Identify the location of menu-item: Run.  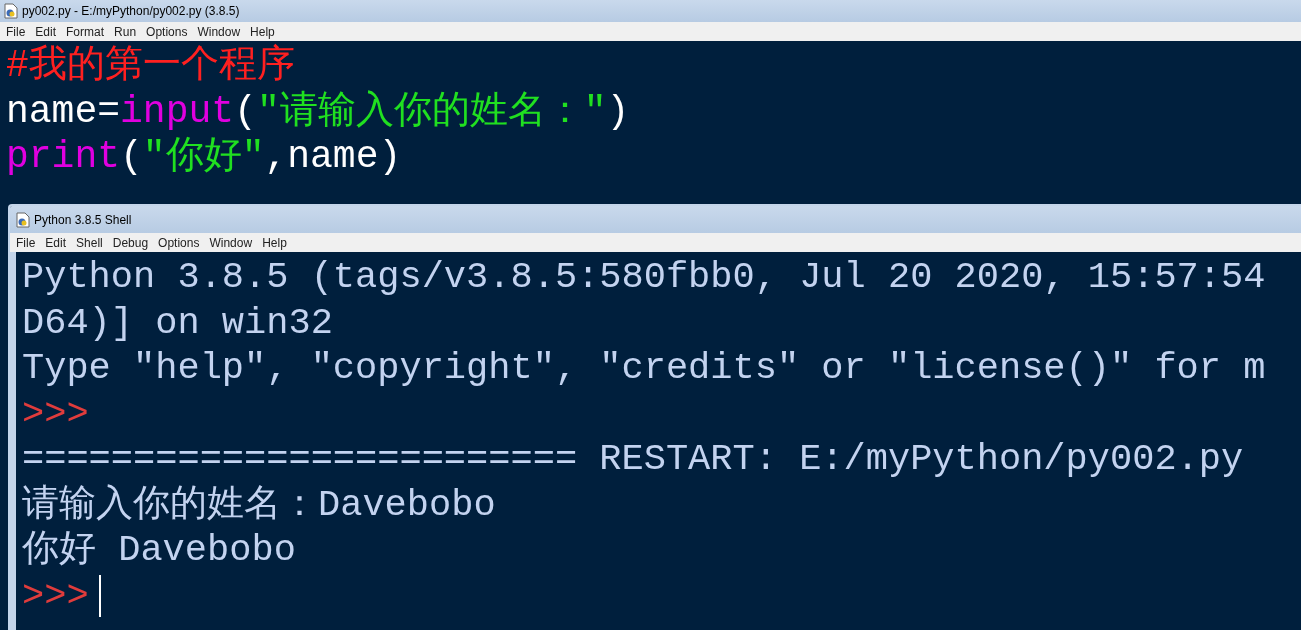
(125, 31).